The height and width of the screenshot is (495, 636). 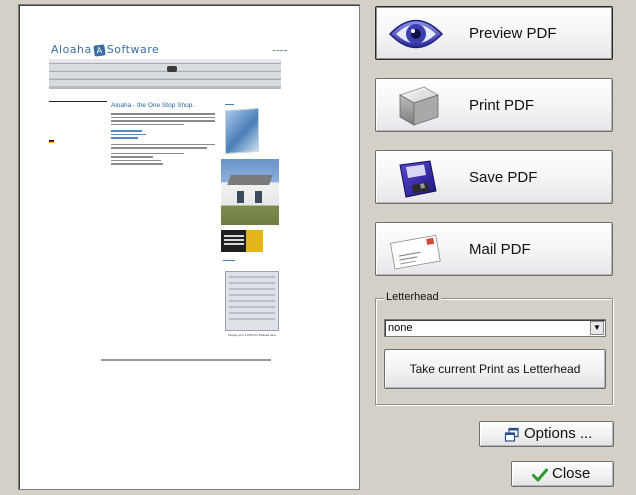 I want to click on close-button: Close, so click(x=562, y=474).